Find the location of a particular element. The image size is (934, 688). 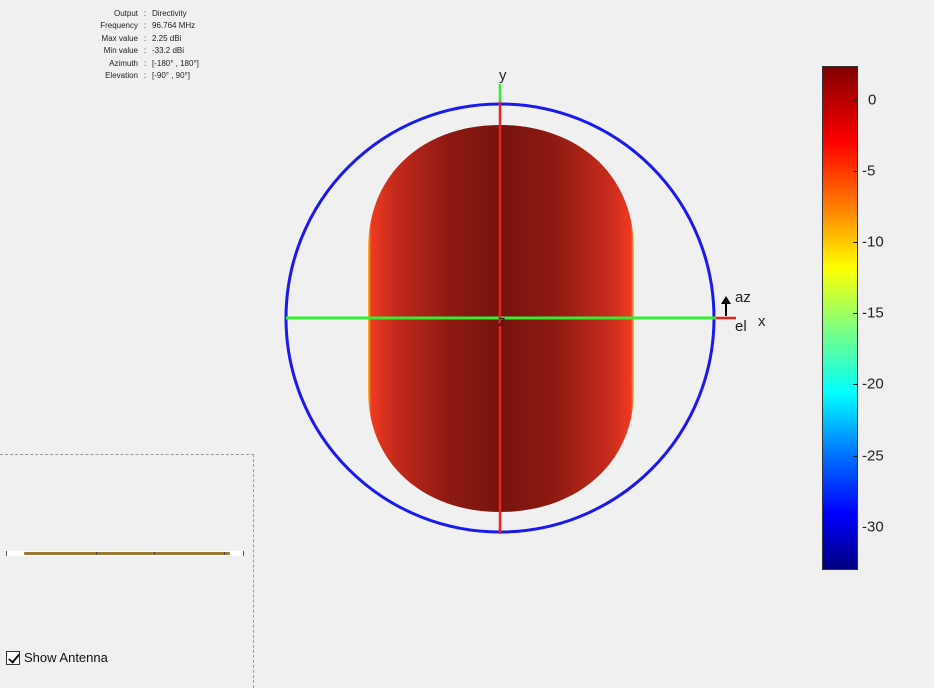

info-row-frequency: Frequency : 96.764 MHz is located at coordinates (129, 26).